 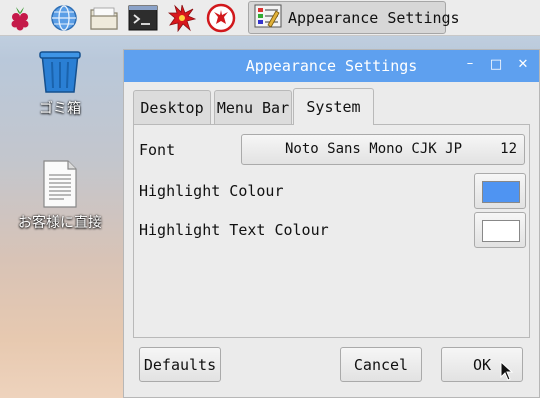 I want to click on taskbar-task-appearance-settings: Appearance Settings, so click(x=354, y=17).